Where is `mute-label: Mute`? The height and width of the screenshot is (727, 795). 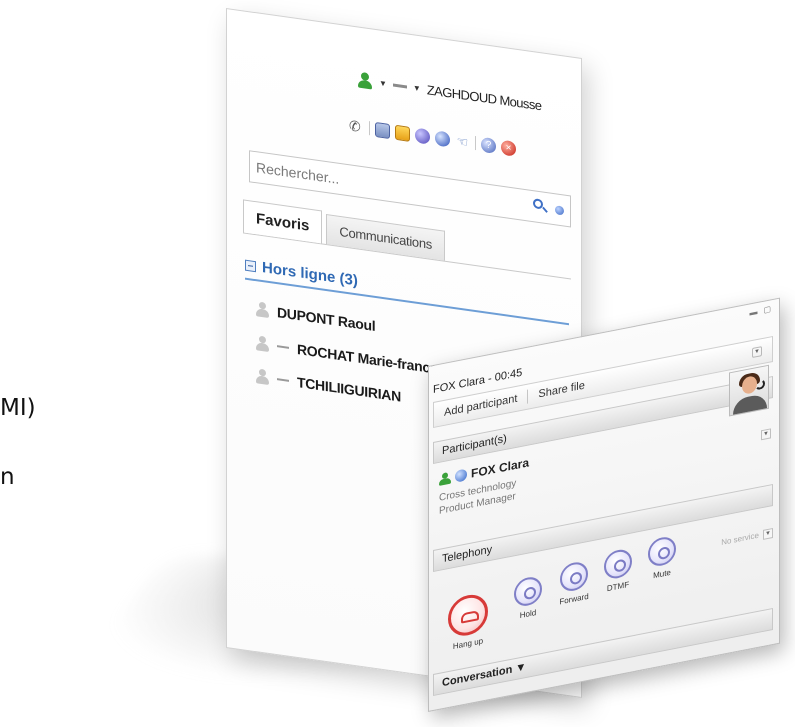
mute-label: Mute is located at coordinates (662, 574).